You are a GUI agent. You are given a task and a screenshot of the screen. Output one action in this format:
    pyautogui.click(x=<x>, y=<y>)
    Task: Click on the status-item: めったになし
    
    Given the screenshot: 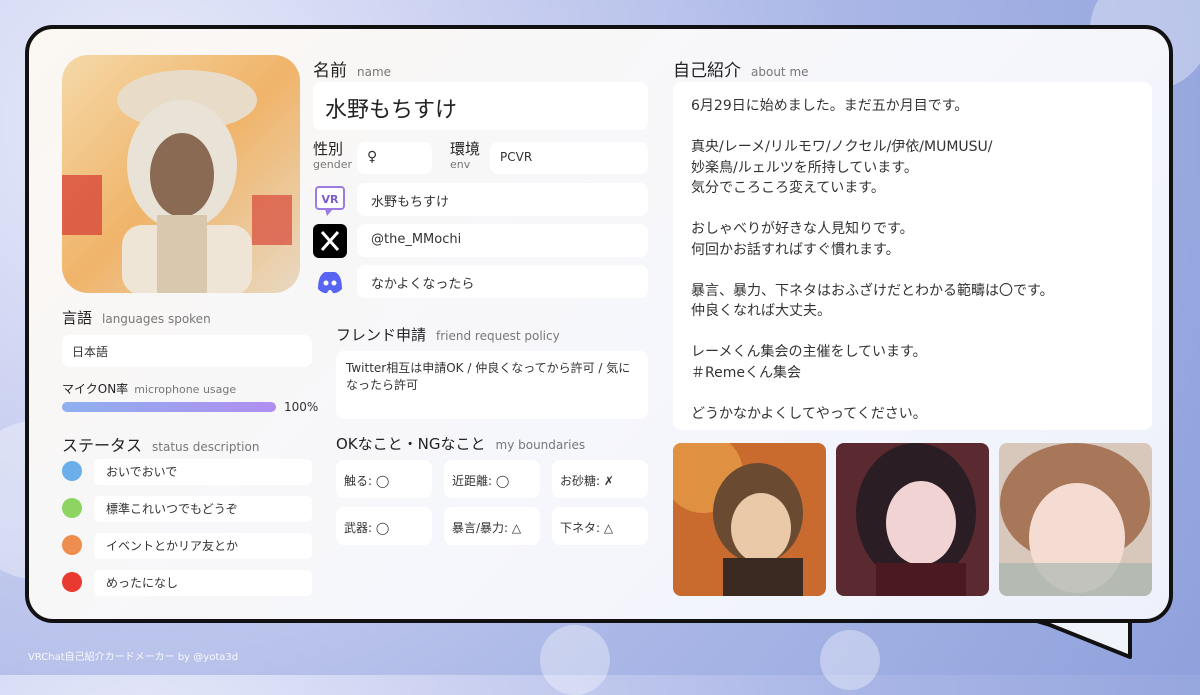 What is the action you would take?
    pyautogui.click(x=187, y=583)
    